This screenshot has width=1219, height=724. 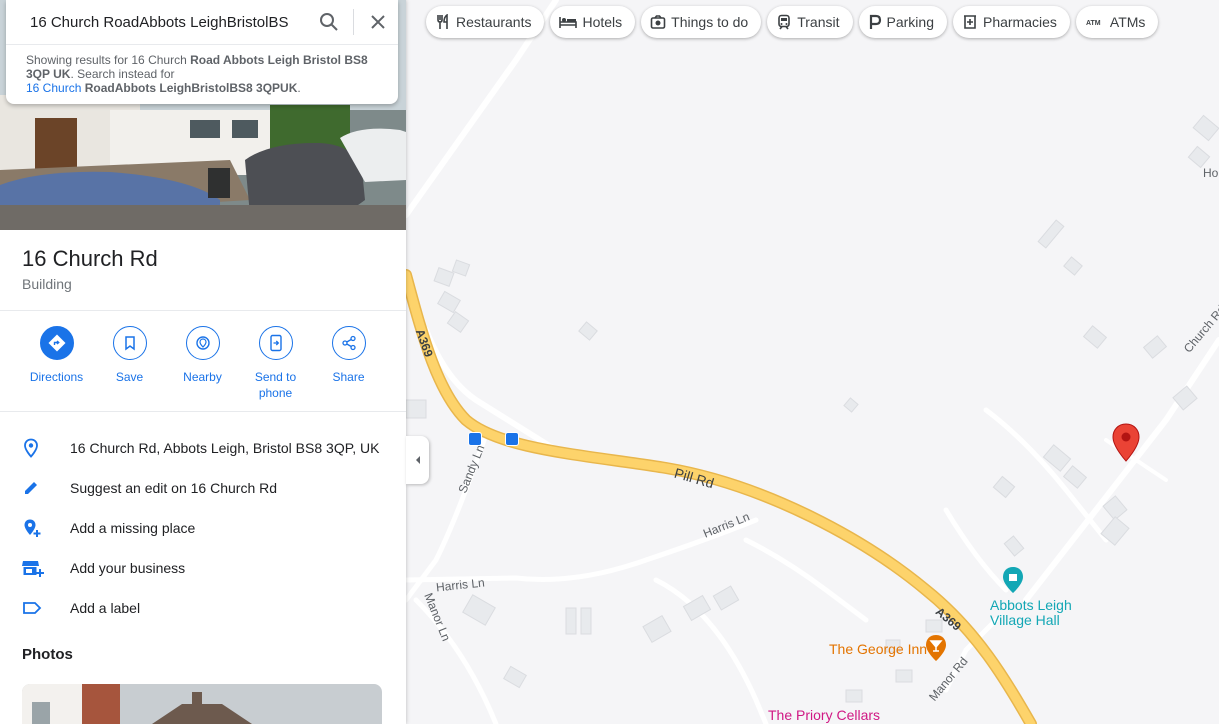 What do you see at coordinates (910, 22) in the screenshot?
I see `chip-label: Parking` at bounding box center [910, 22].